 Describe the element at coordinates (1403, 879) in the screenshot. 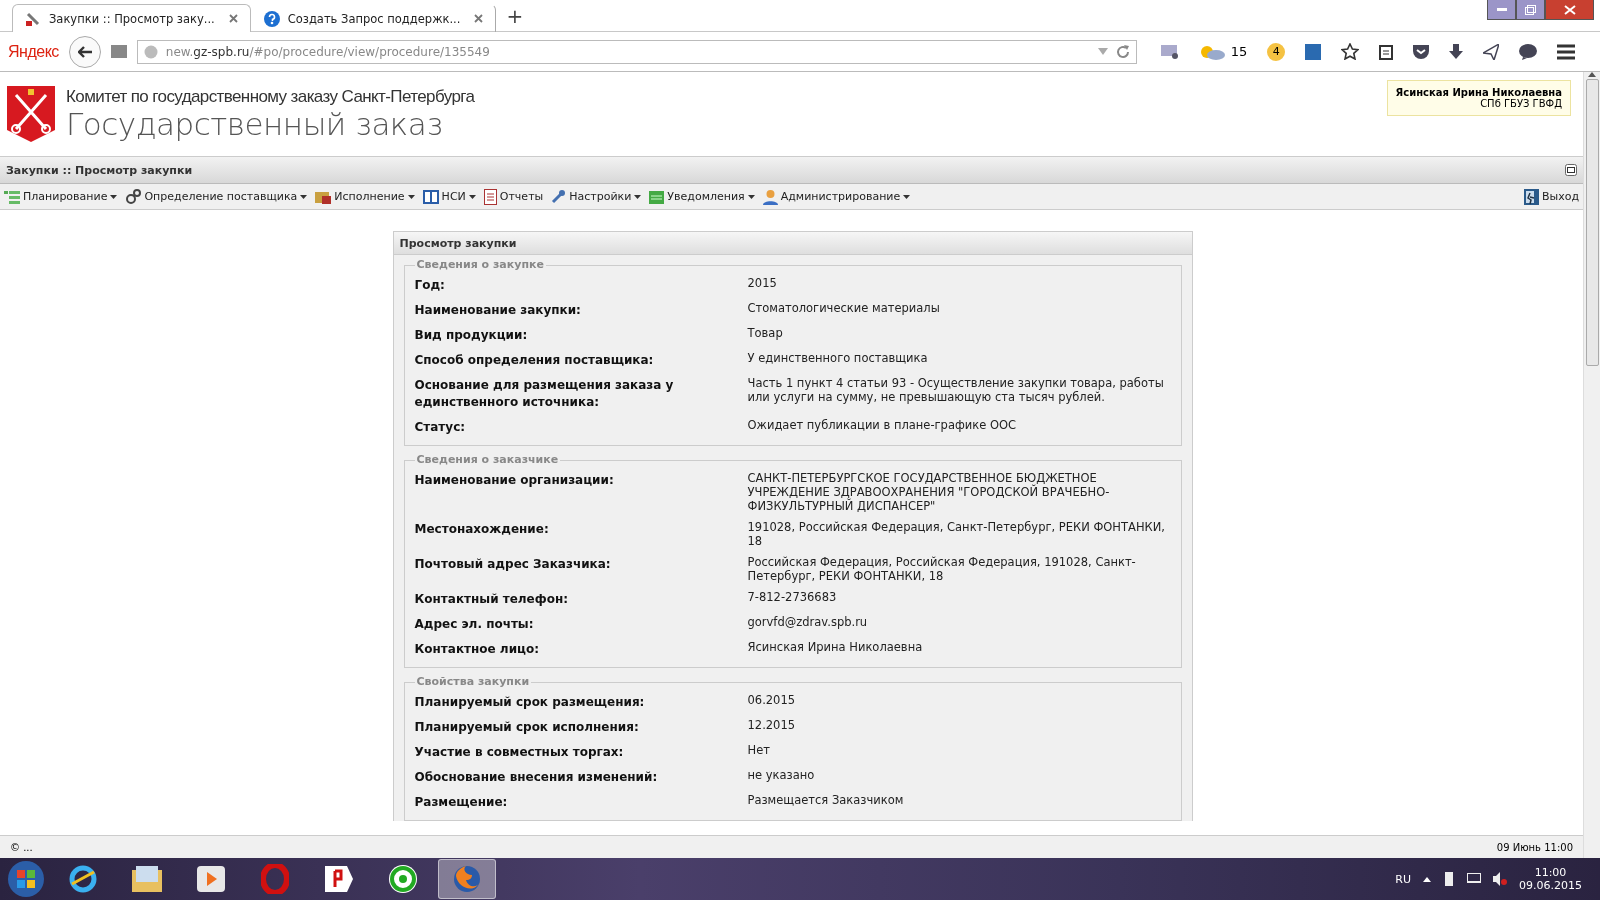

I see `language-indicator: RU` at that location.